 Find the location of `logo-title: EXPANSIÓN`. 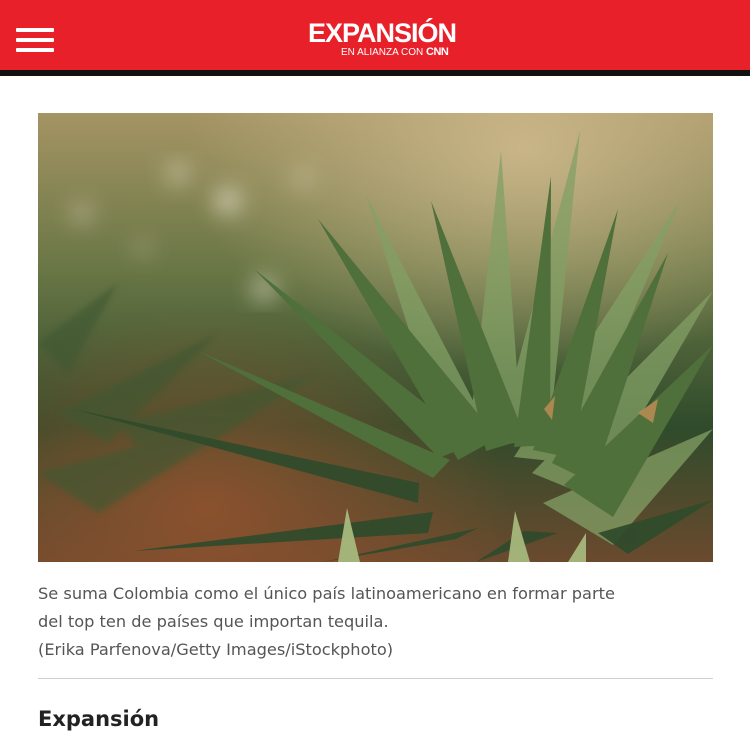

logo-title: EXPANSIÓN is located at coordinates (382, 33).